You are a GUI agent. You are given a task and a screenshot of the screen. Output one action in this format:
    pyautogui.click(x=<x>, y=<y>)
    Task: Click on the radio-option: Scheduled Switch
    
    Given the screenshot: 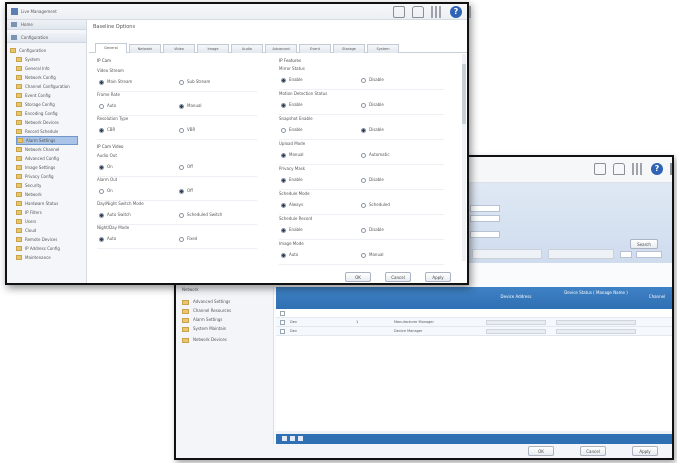 What is the action you would take?
    pyautogui.click(x=200, y=215)
    